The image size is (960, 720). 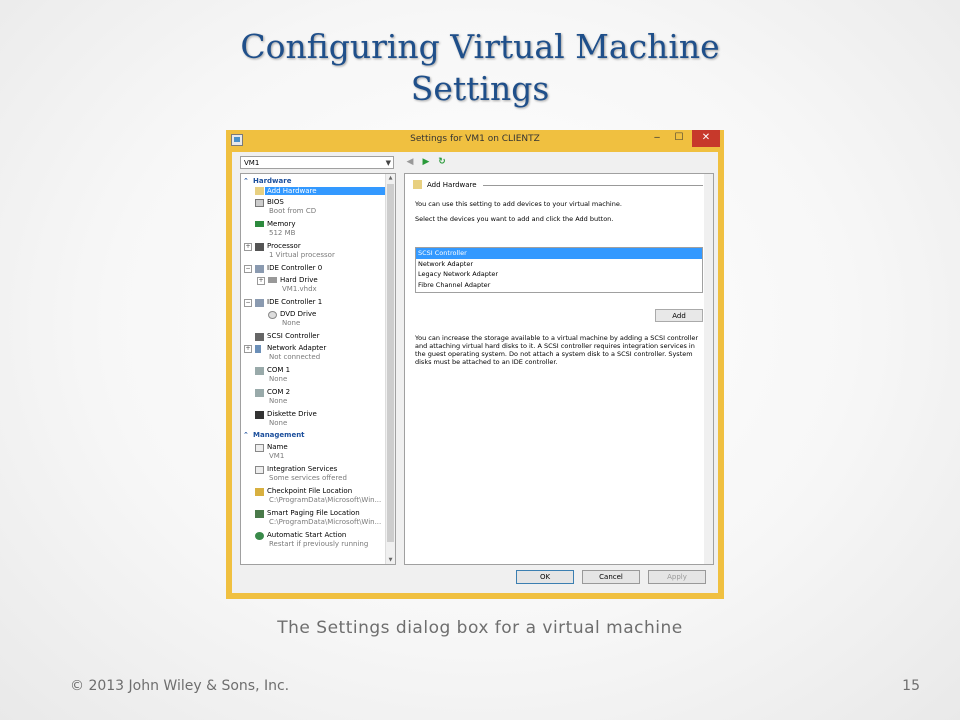 What do you see at coordinates (248, 247) in the screenshot?
I see `expand-processor-icon: +` at bounding box center [248, 247].